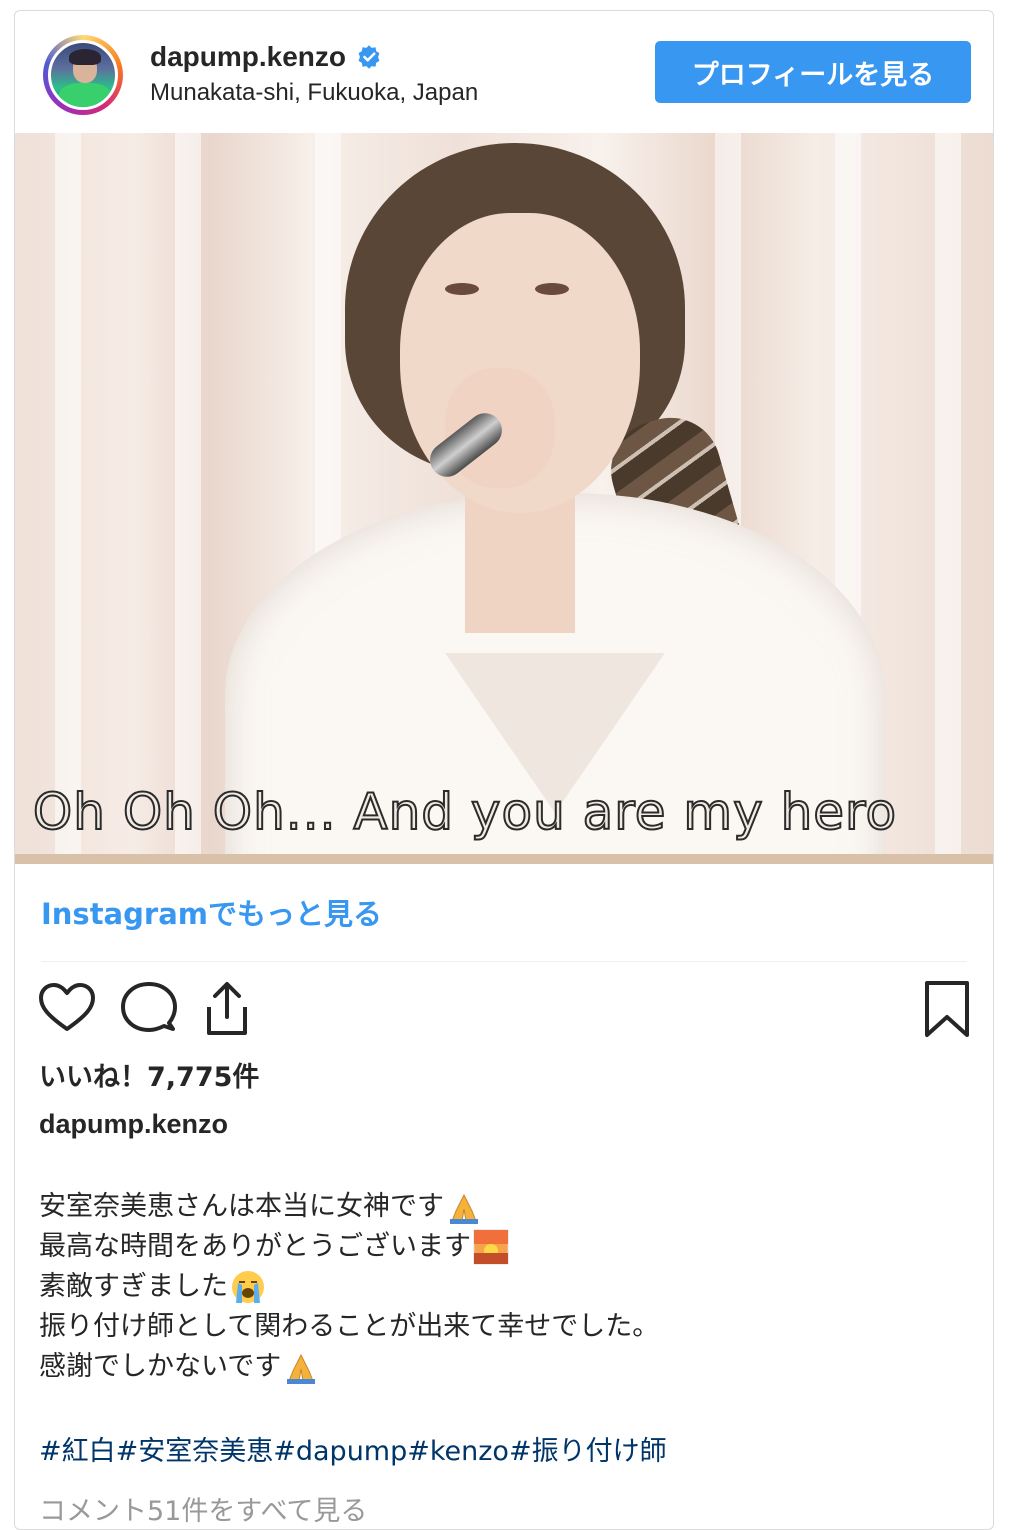  I want to click on view-profile-button: プロフィールを見る, so click(813, 72).